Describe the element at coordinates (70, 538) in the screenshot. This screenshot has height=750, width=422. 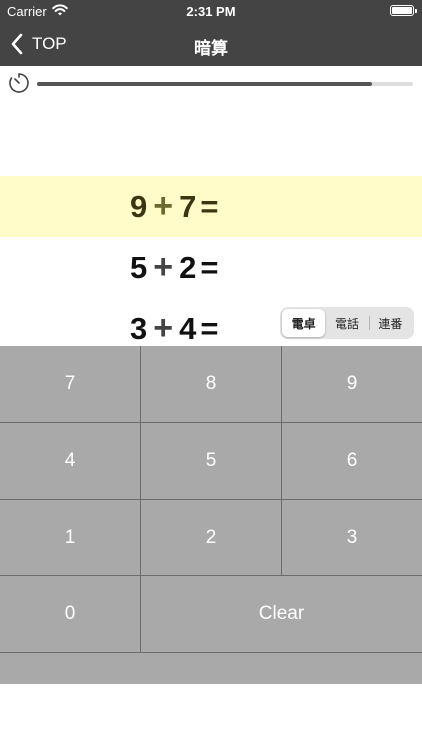
I see `key-1: 1` at that location.